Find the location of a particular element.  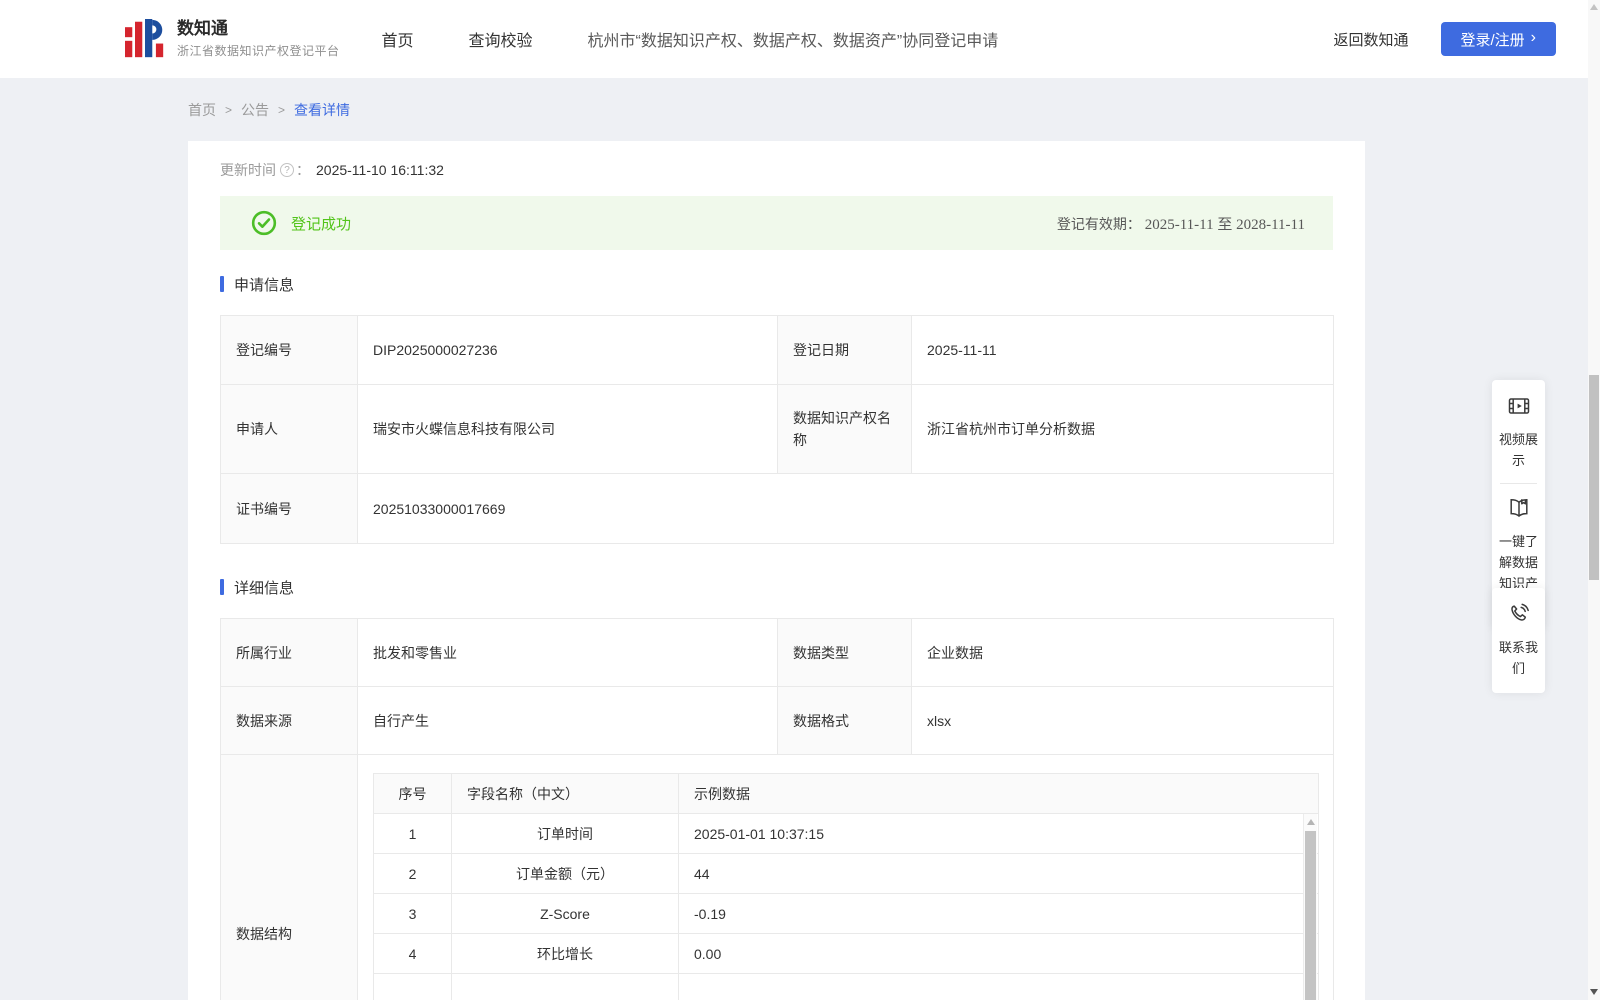

cell-sample-data: 2025-01-01 10:37:15 is located at coordinates (998, 833).